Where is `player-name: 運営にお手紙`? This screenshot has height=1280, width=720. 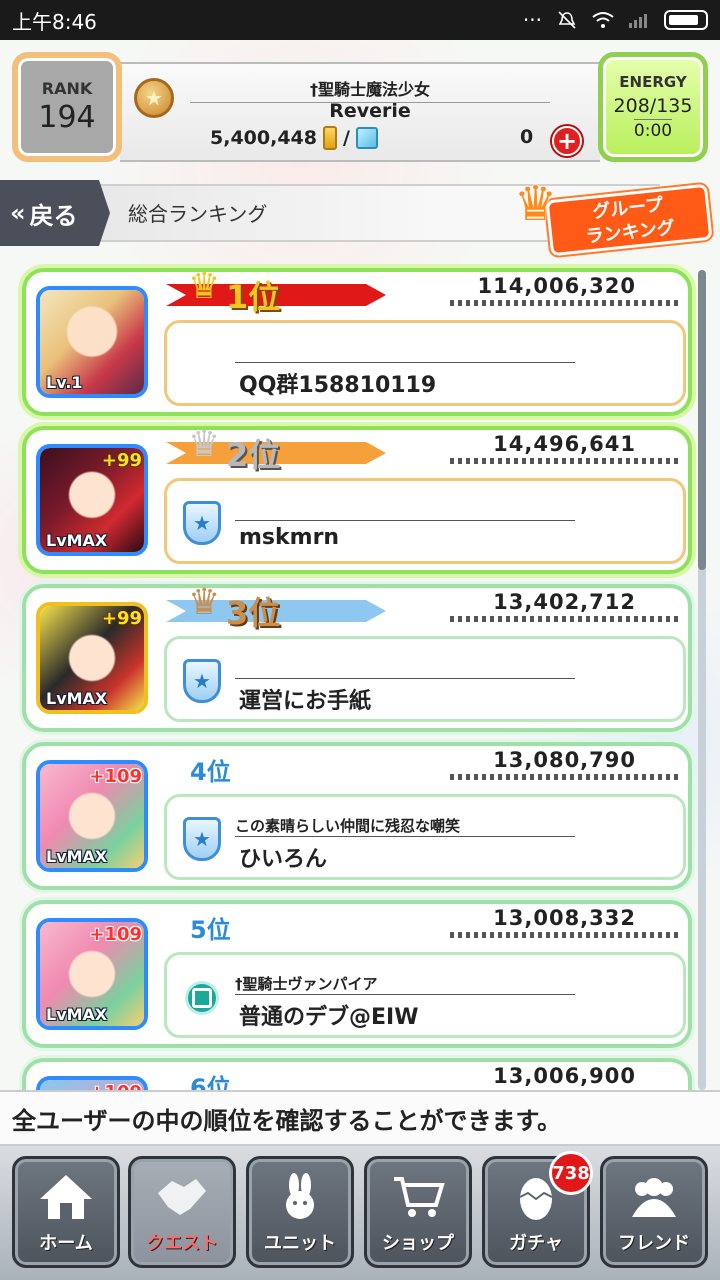 player-name: 運営にお手紙 is located at coordinates (305, 701).